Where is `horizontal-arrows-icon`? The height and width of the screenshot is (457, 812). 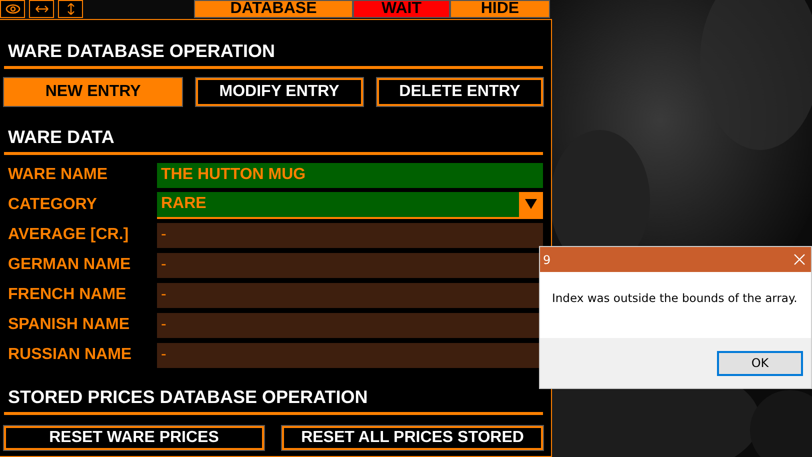
horizontal-arrows-icon is located at coordinates (42, 9).